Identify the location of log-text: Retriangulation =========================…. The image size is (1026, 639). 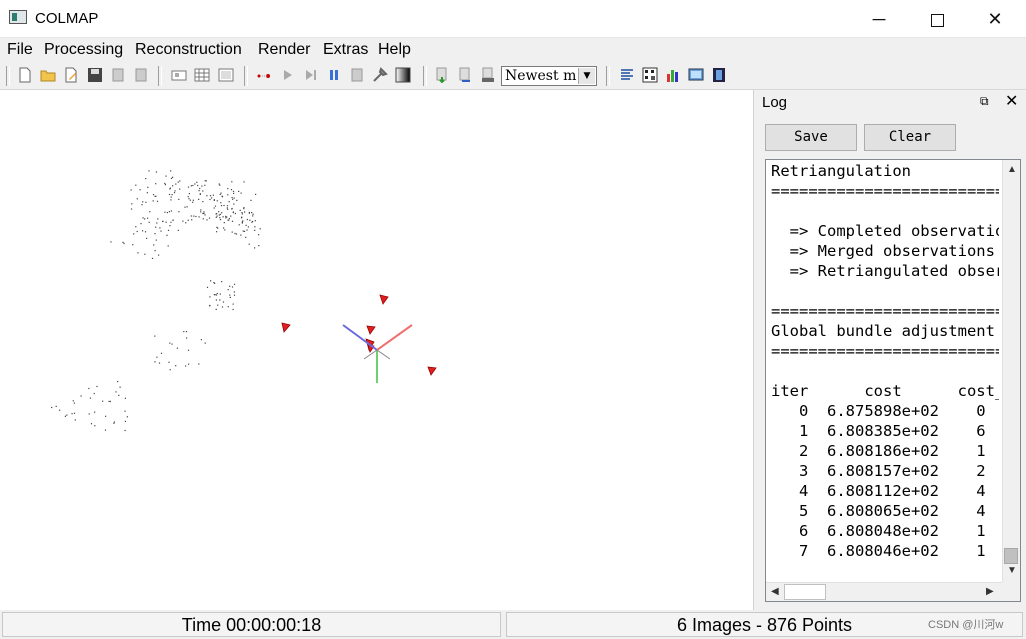
(885, 362).